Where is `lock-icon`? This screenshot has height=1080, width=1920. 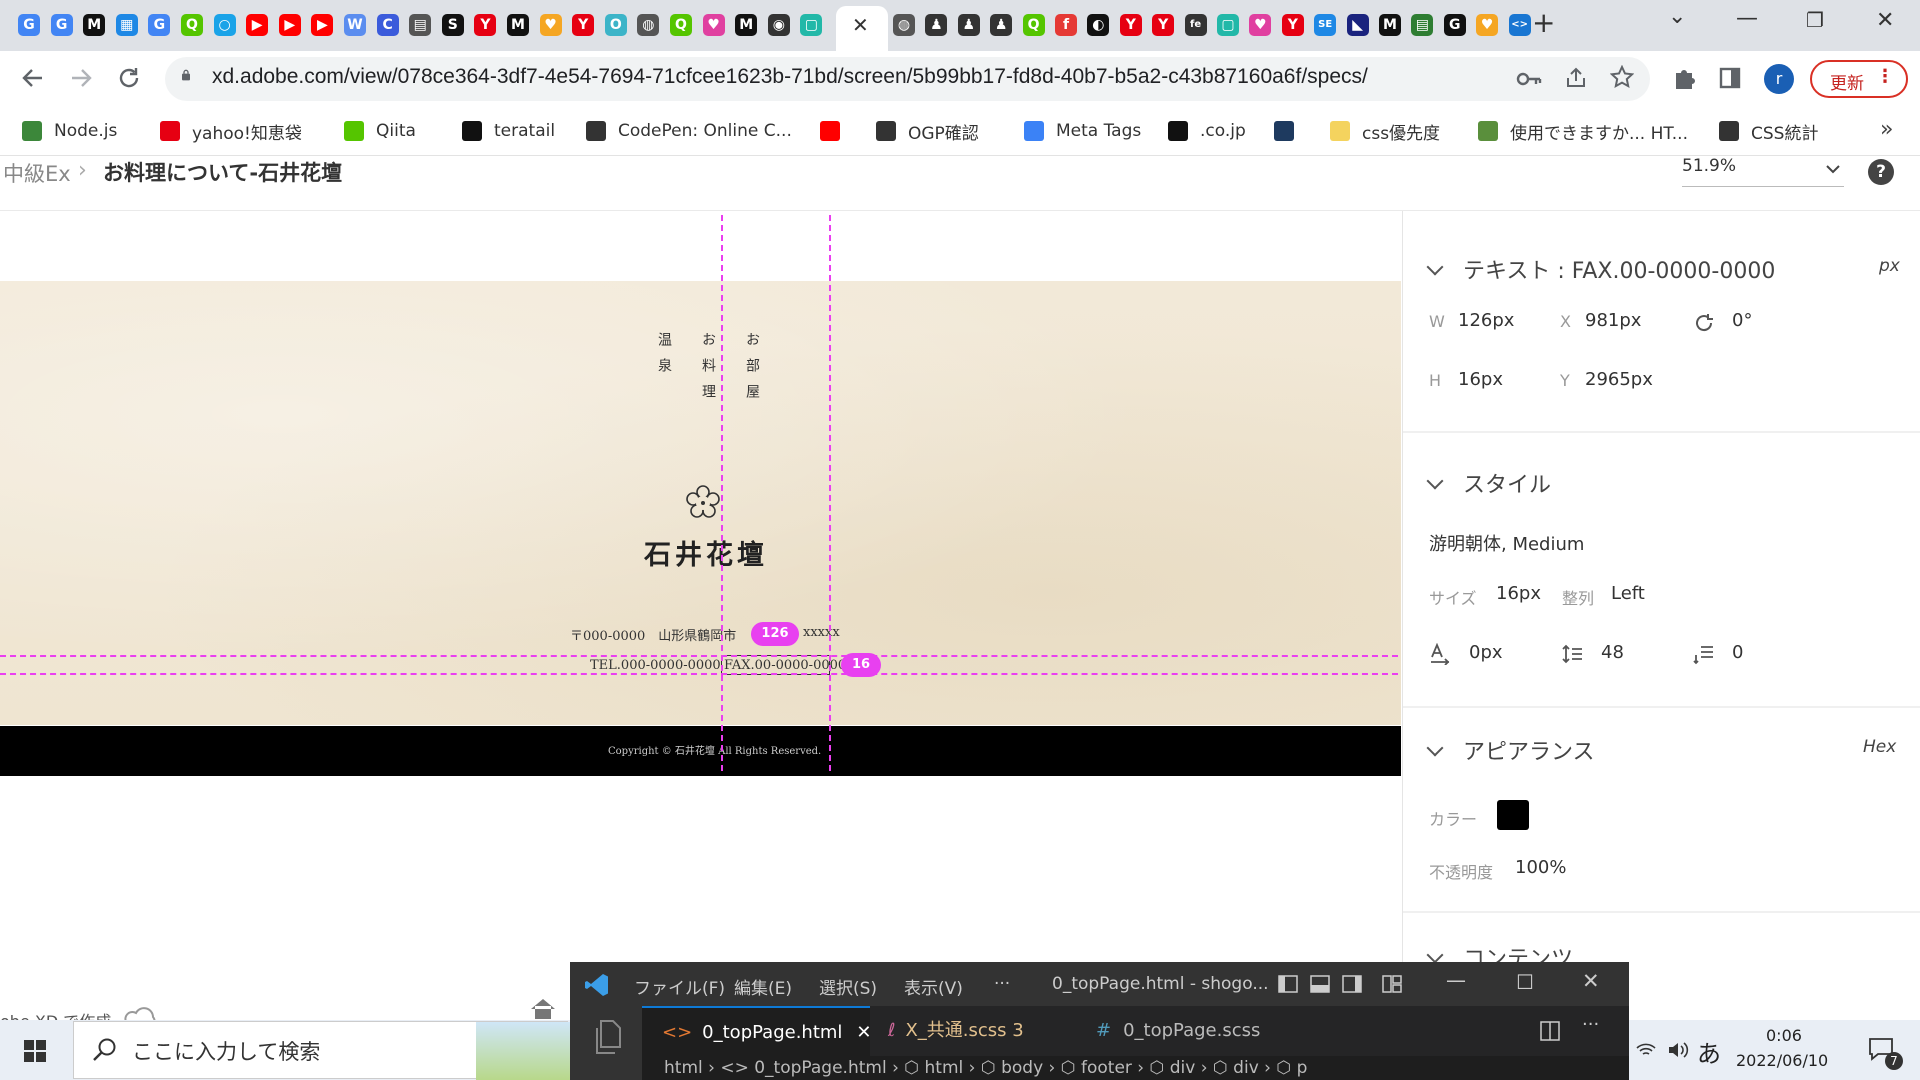 lock-icon is located at coordinates (186, 75).